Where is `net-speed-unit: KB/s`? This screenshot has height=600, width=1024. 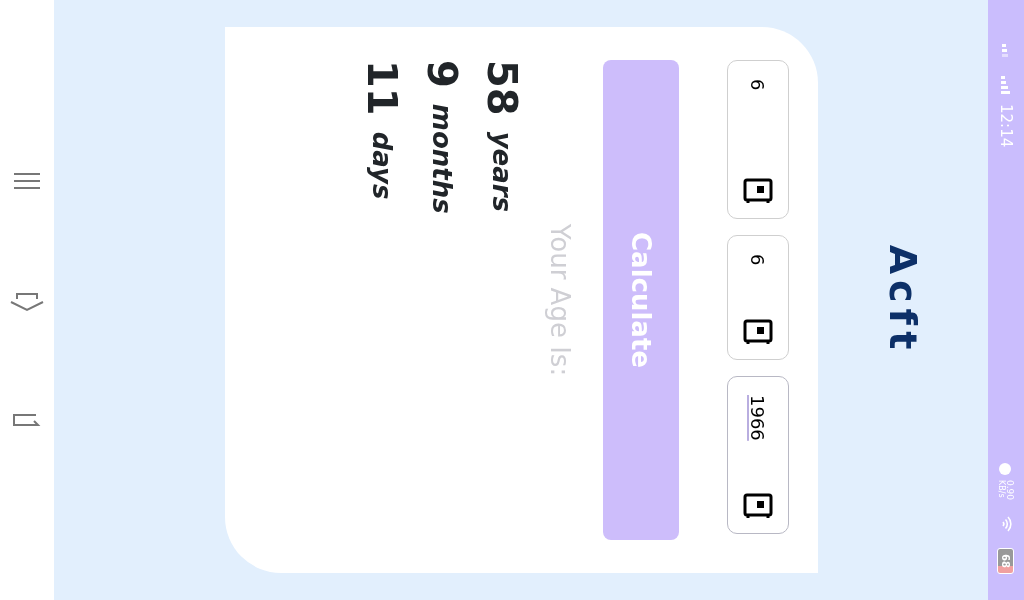 net-speed-unit: KB/s is located at coordinates (1001, 490).